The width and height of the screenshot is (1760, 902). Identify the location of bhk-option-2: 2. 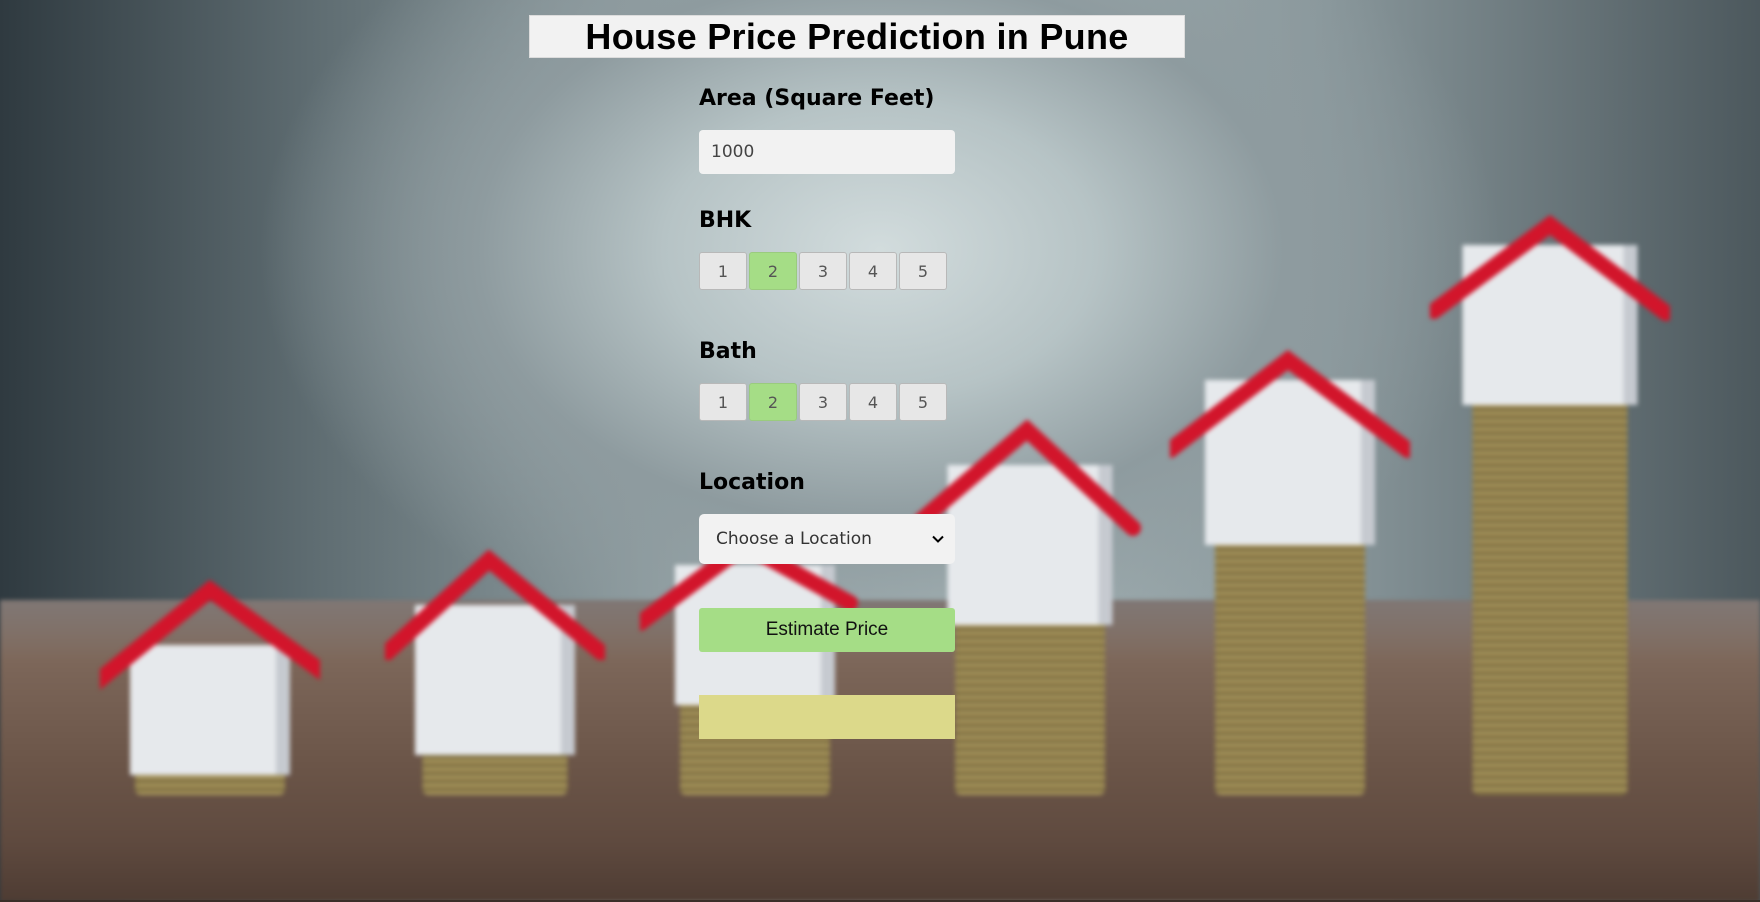
(773, 271).